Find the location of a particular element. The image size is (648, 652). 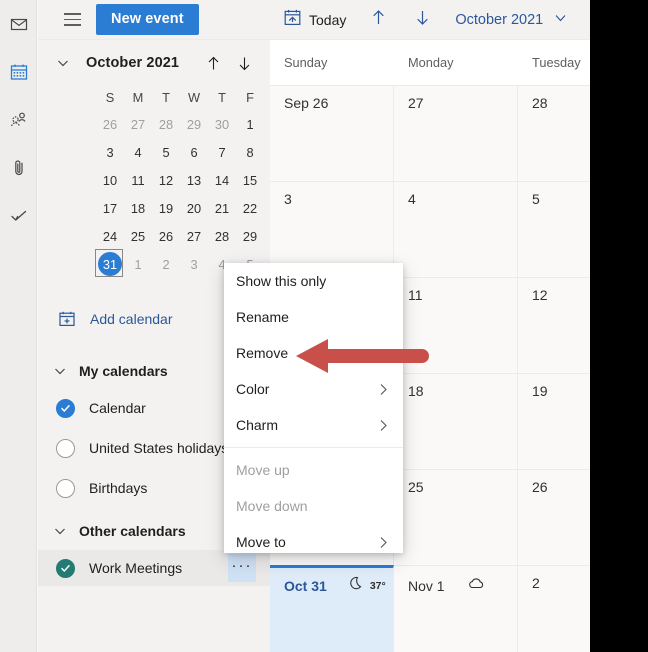

mini-calendar-day: 2 is located at coordinates (166, 264).